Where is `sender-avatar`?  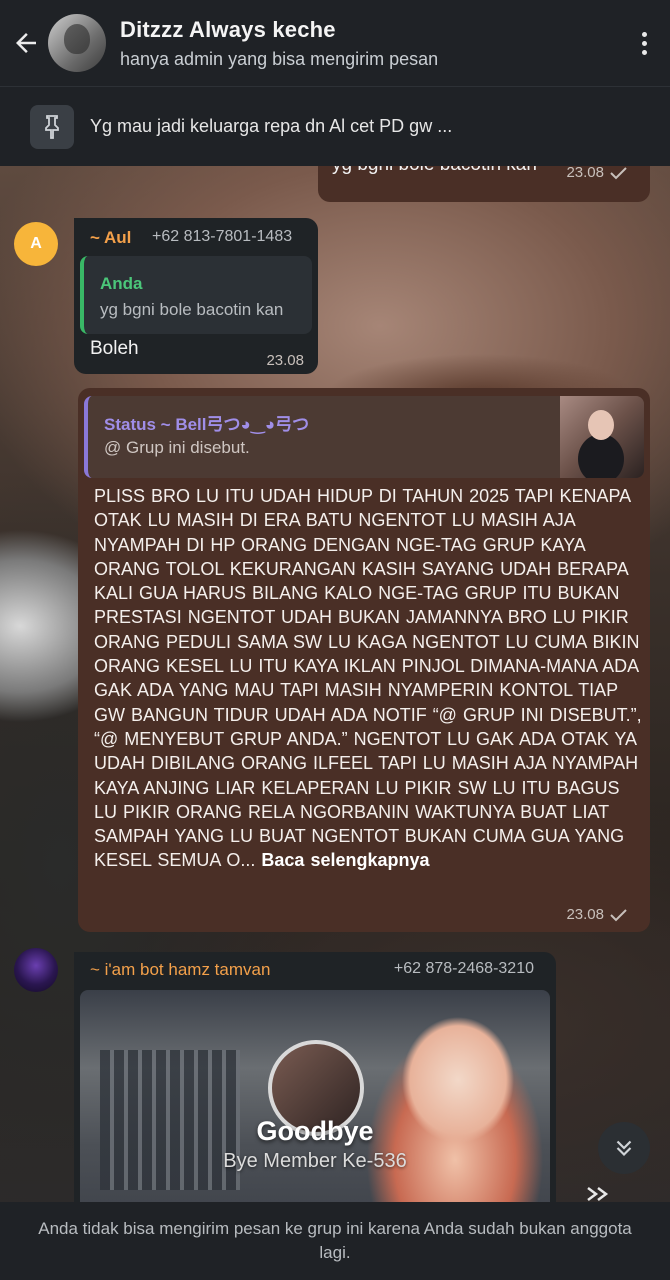
sender-avatar is located at coordinates (36, 970).